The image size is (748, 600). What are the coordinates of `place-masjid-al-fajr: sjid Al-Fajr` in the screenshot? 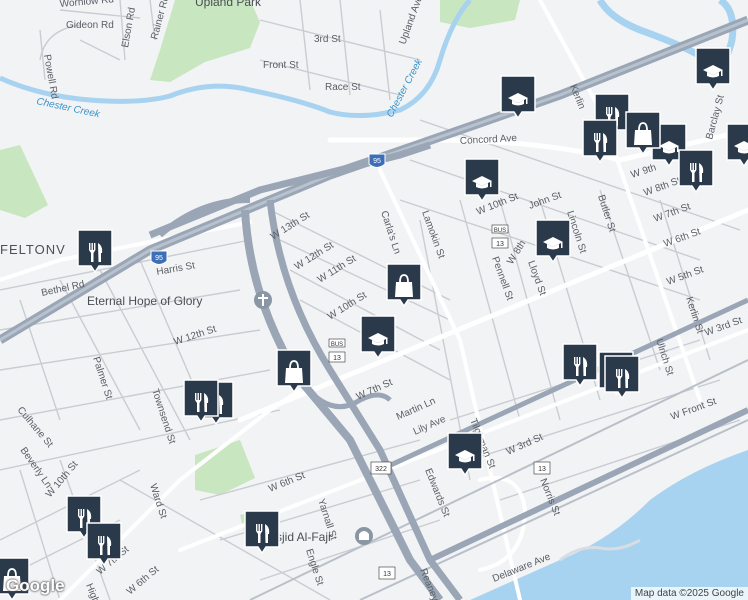 It's located at (324, 536).